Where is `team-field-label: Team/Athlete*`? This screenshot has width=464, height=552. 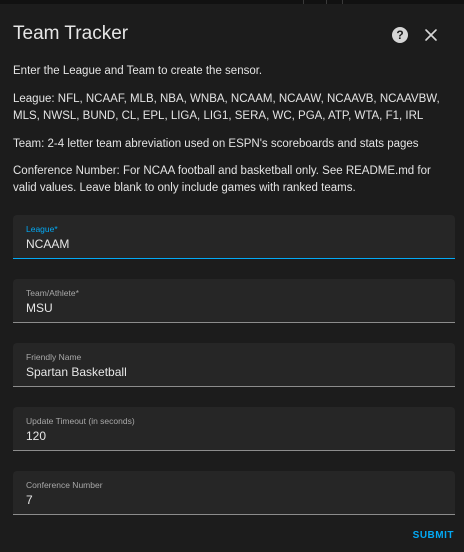
team-field-label: Team/Athlete* is located at coordinates (52, 293).